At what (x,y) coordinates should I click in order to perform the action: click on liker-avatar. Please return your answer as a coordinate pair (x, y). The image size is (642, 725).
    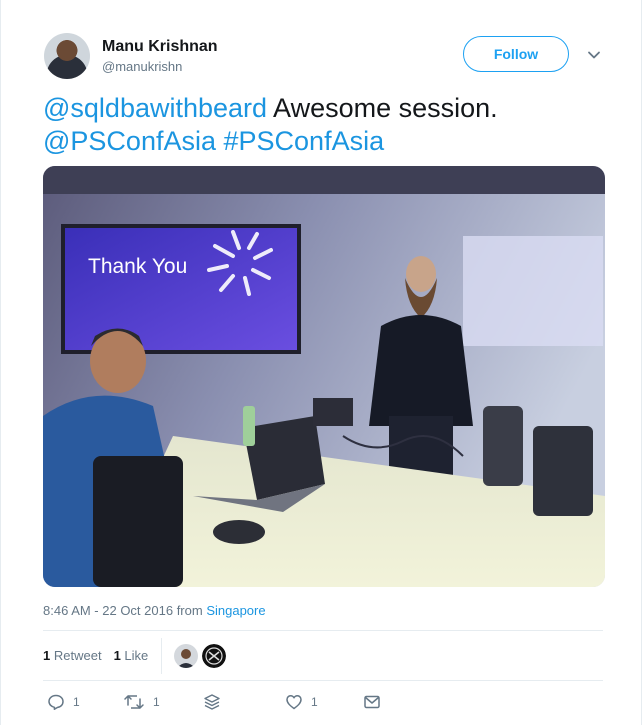
    Looking at the image, I should click on (186, 656).